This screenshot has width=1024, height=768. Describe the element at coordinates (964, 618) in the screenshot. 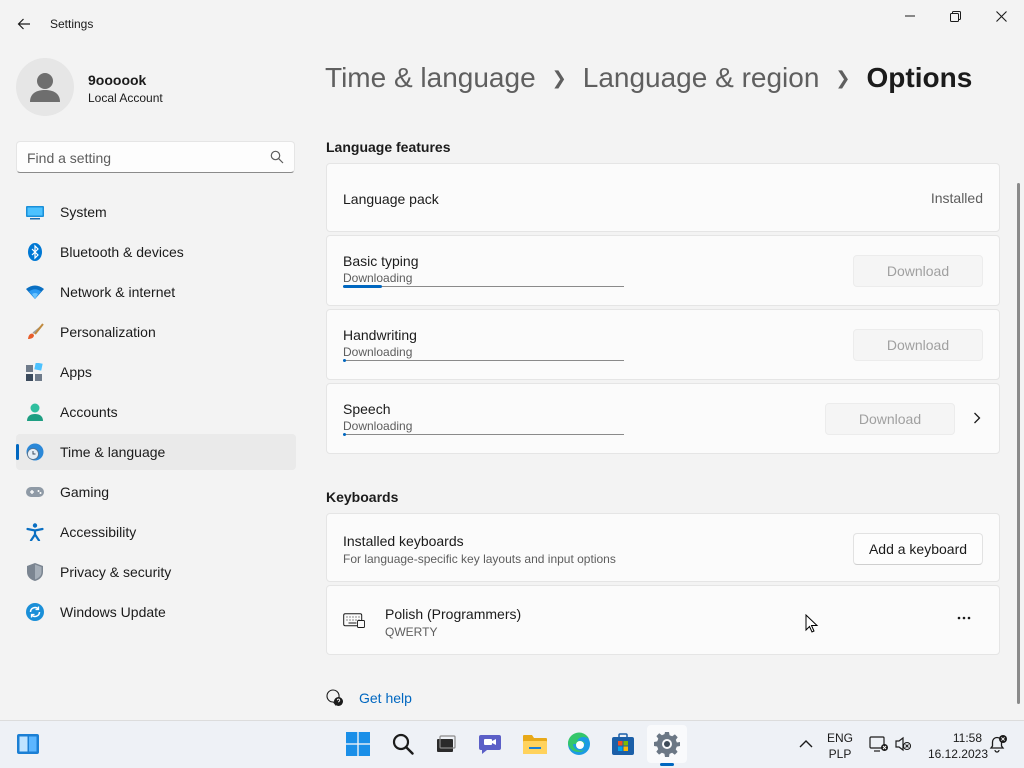

I see `more-options-icon` at that location.